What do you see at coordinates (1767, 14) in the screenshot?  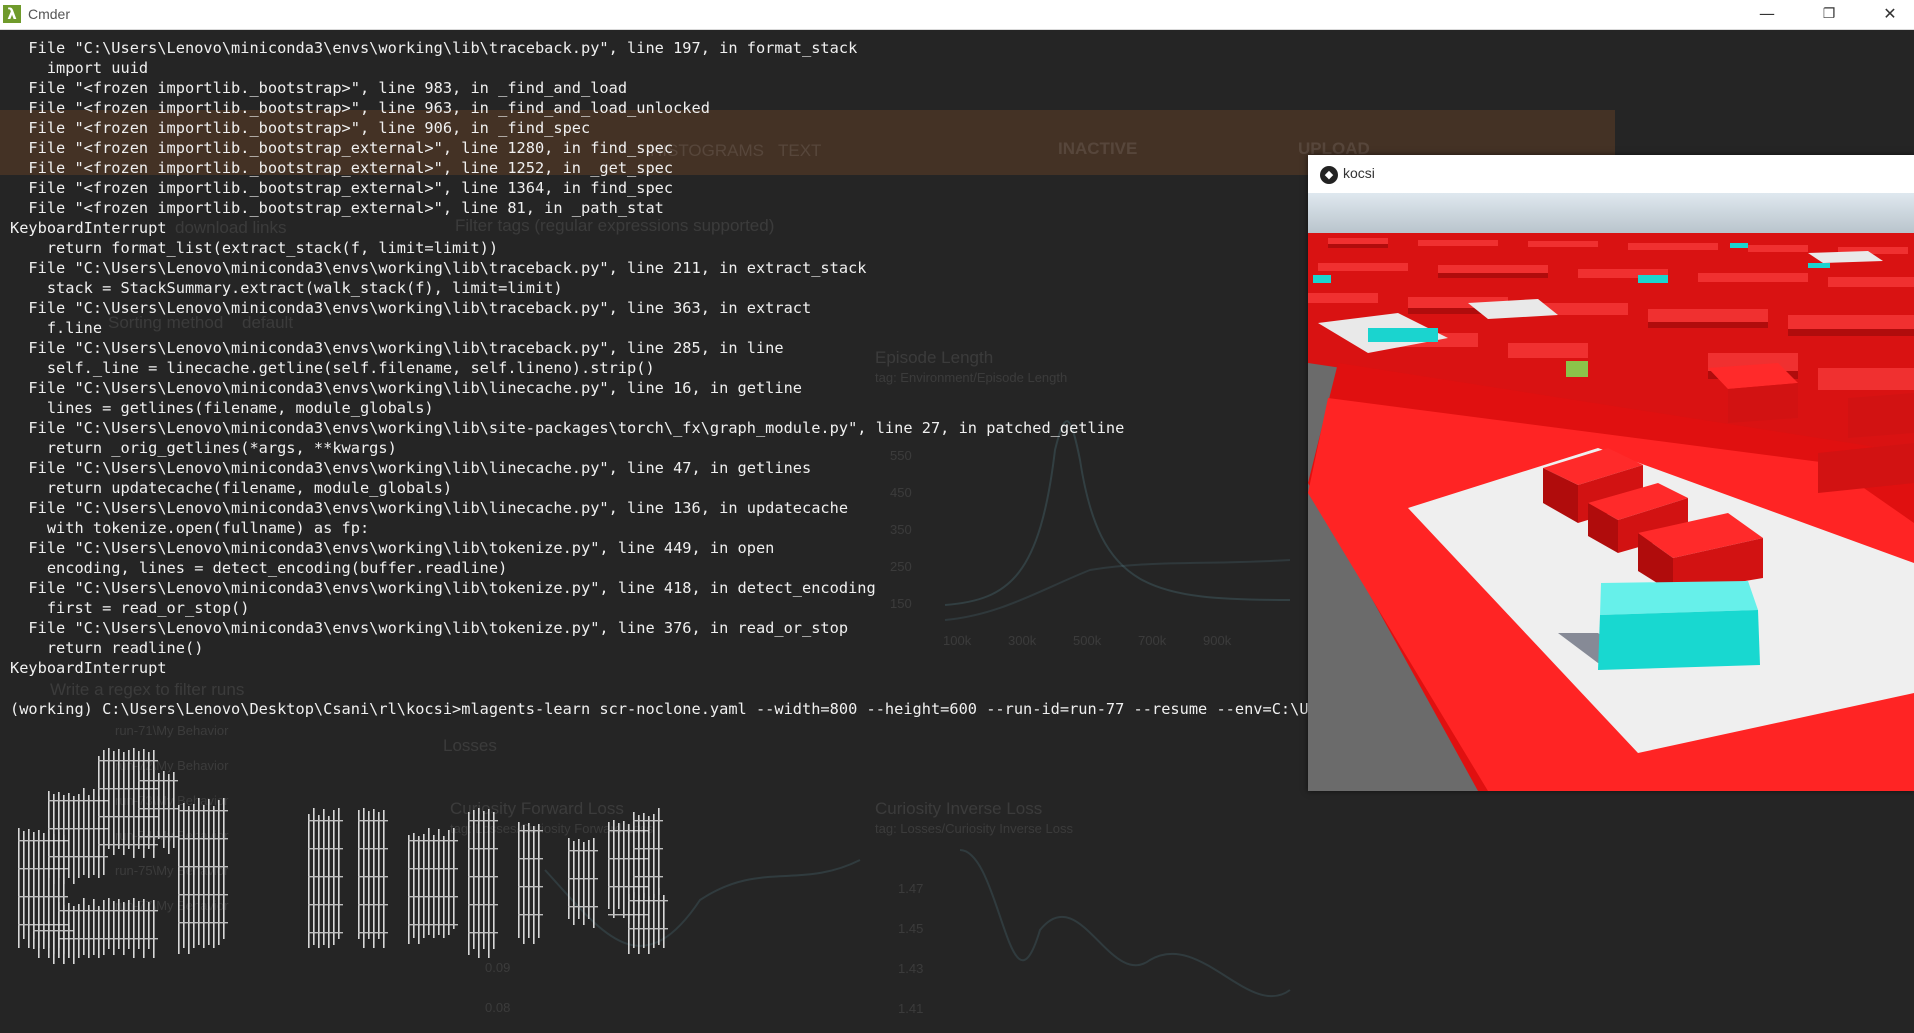 I see `minimize-button: —` at bounding box center [1767, 14].